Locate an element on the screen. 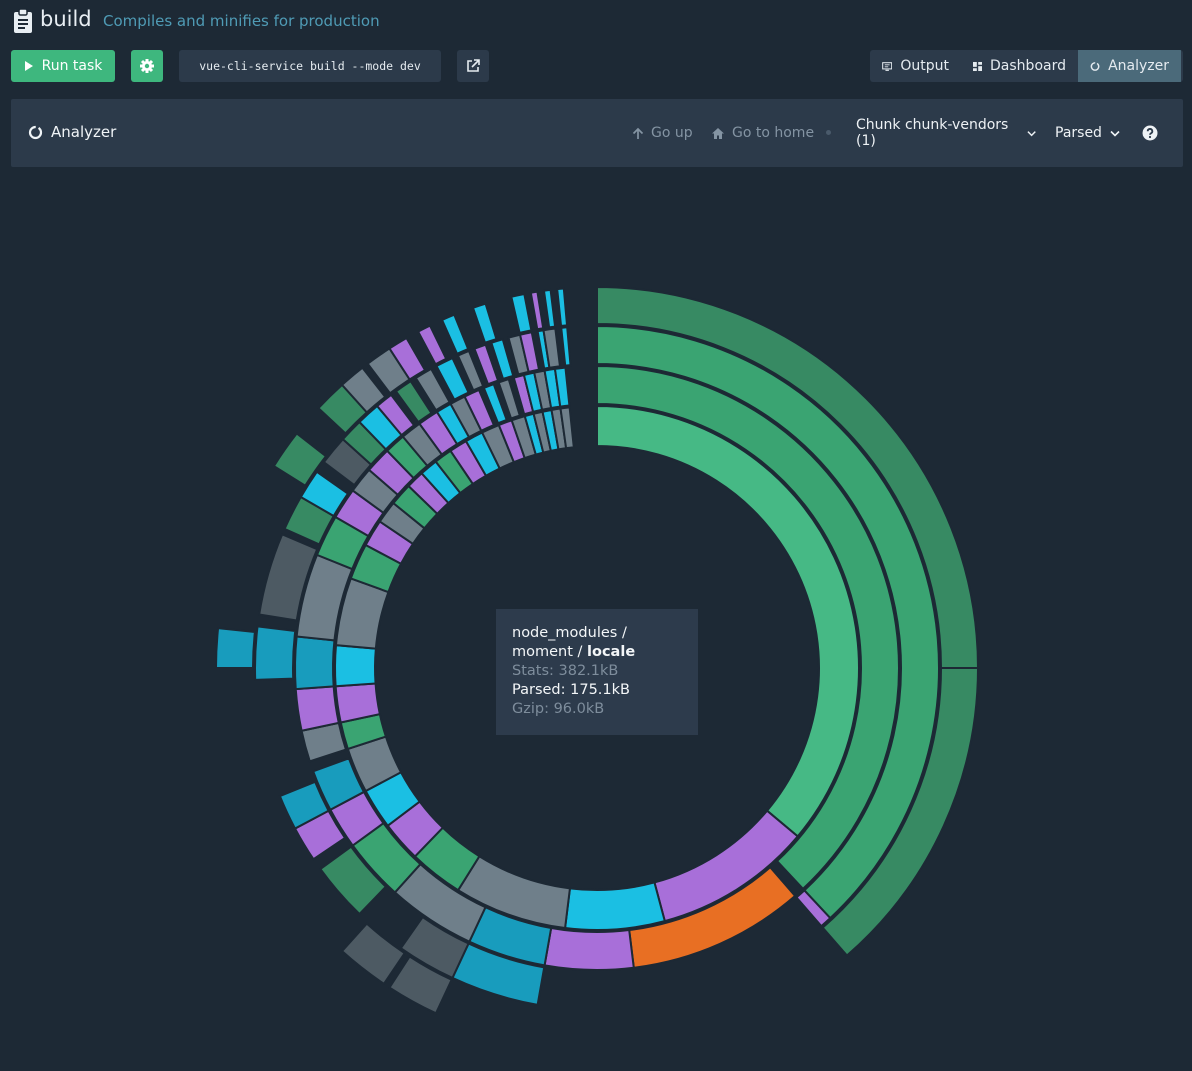 The height and width of the screenshot is (1071, 1192). size-type-value: Parsed is located at coordinates (1078, 133).